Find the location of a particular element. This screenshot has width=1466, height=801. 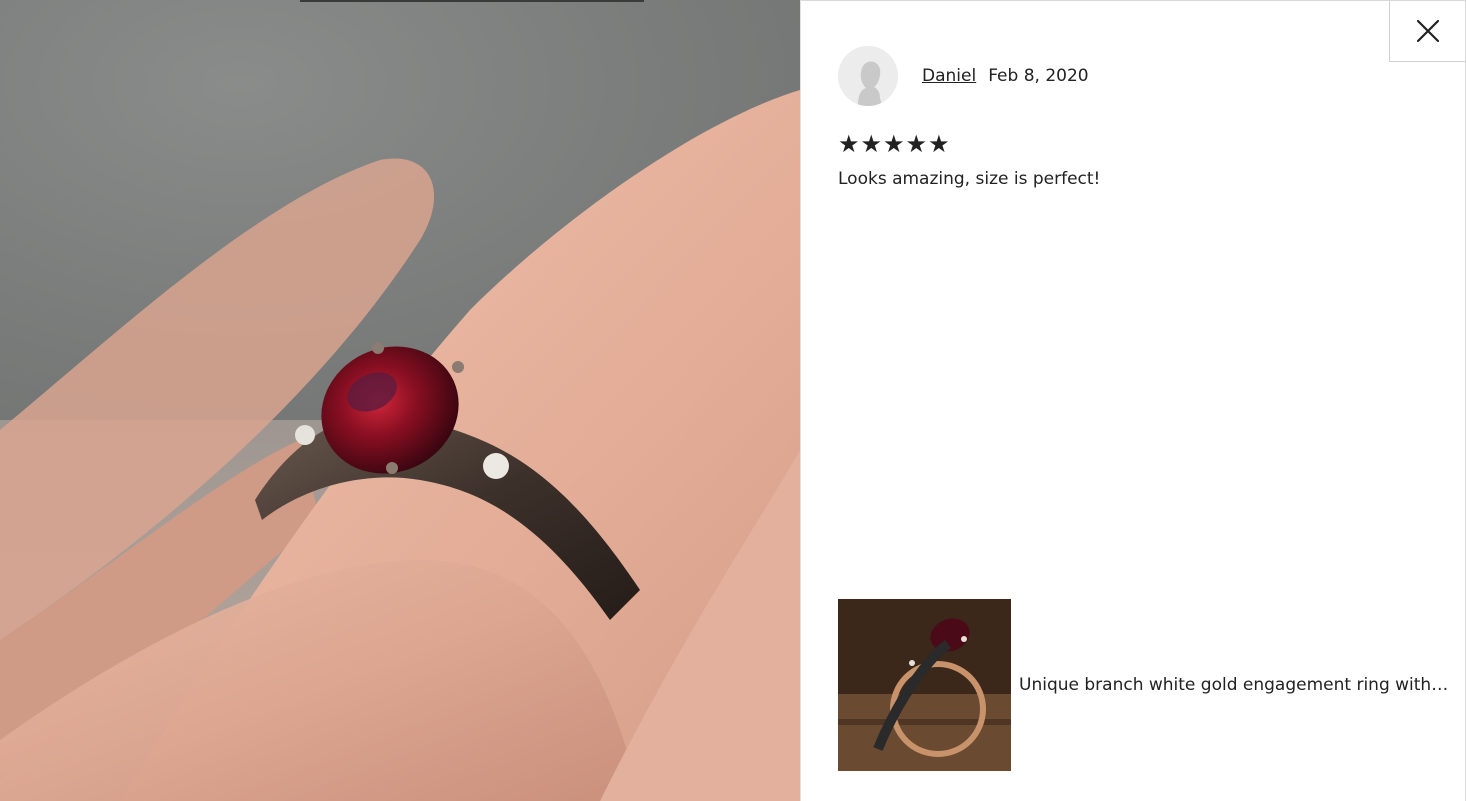

review-header: Daniel Feb 8, 2020 is located at coordinates (963, 76).